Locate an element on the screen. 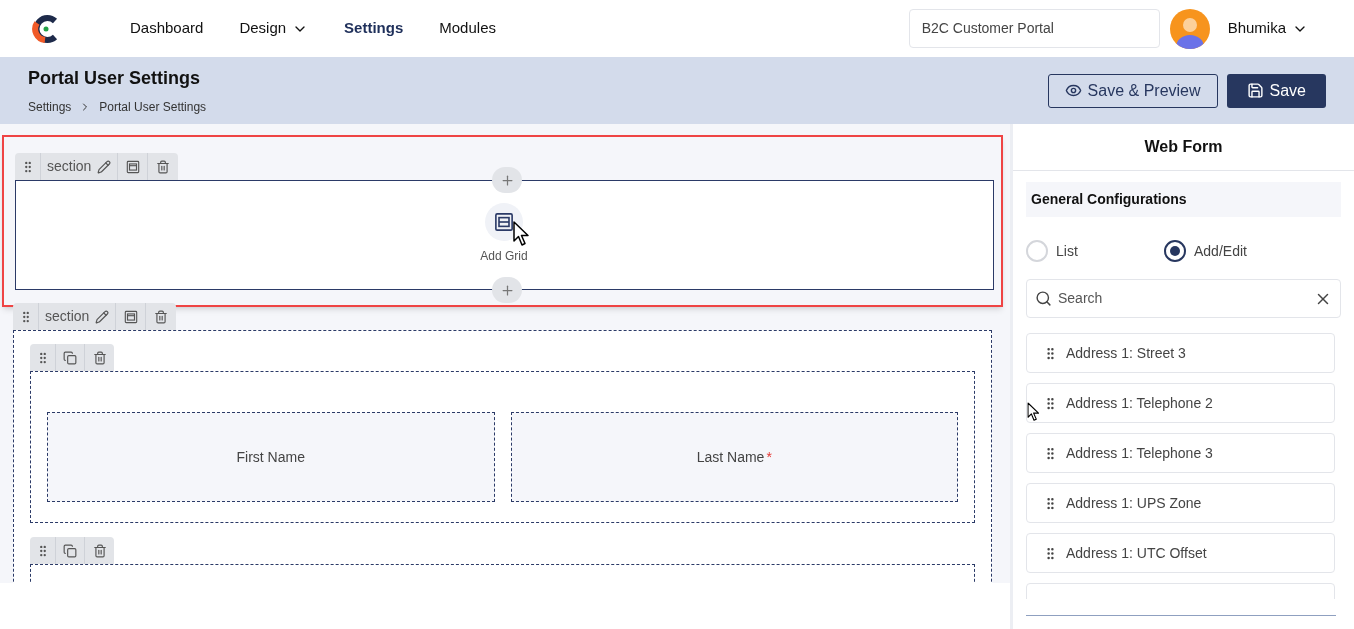 This screenshot has height=629, width=1354. save-button: Save is located at coordinates (1276, 90).